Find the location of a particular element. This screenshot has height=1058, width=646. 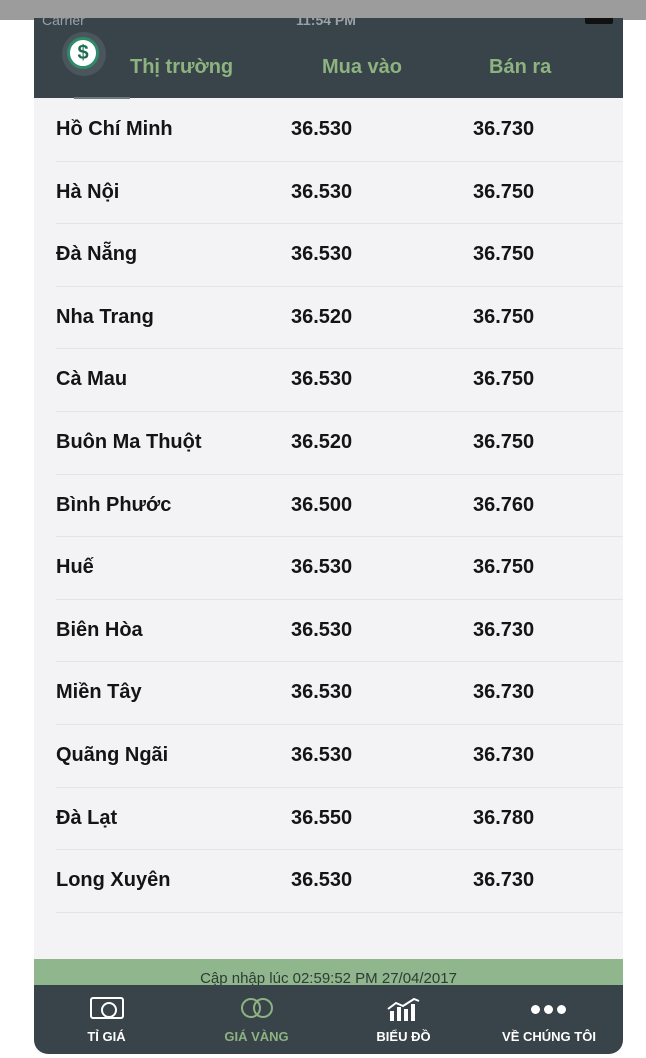

city-name: Đà Lạt is located at coordinates (87, 817).